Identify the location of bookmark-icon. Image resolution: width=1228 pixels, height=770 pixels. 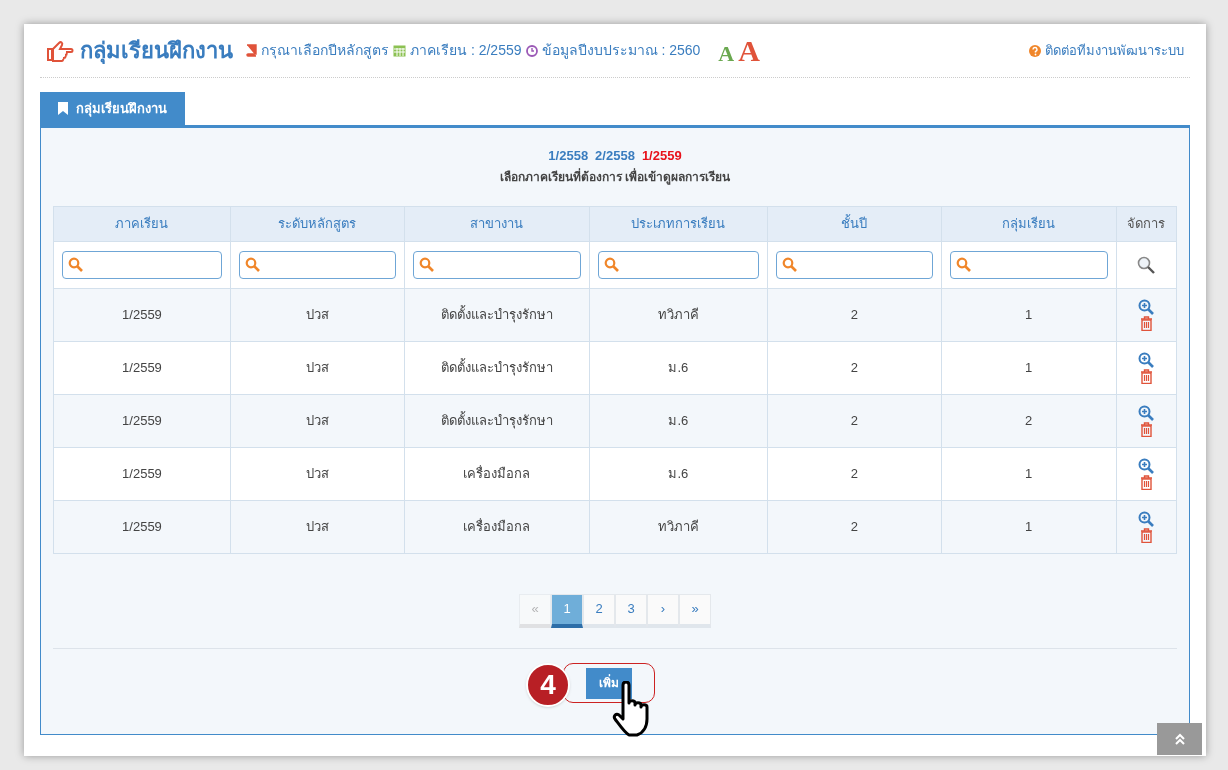
(63, 108).